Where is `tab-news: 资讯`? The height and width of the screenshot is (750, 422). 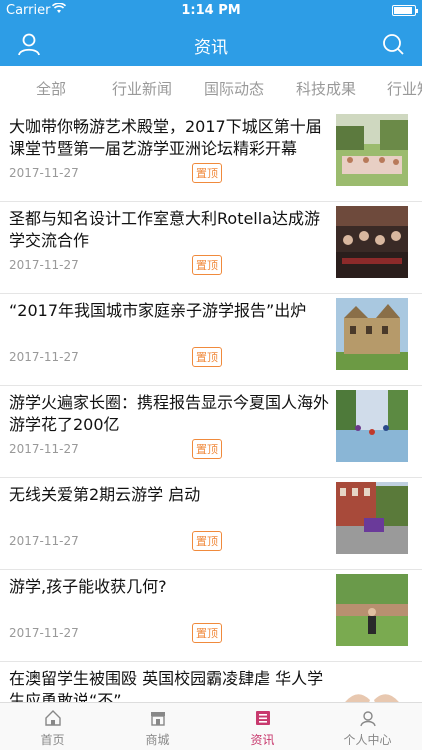
tab-news: 资讯 is located at coordinates (262, 726).